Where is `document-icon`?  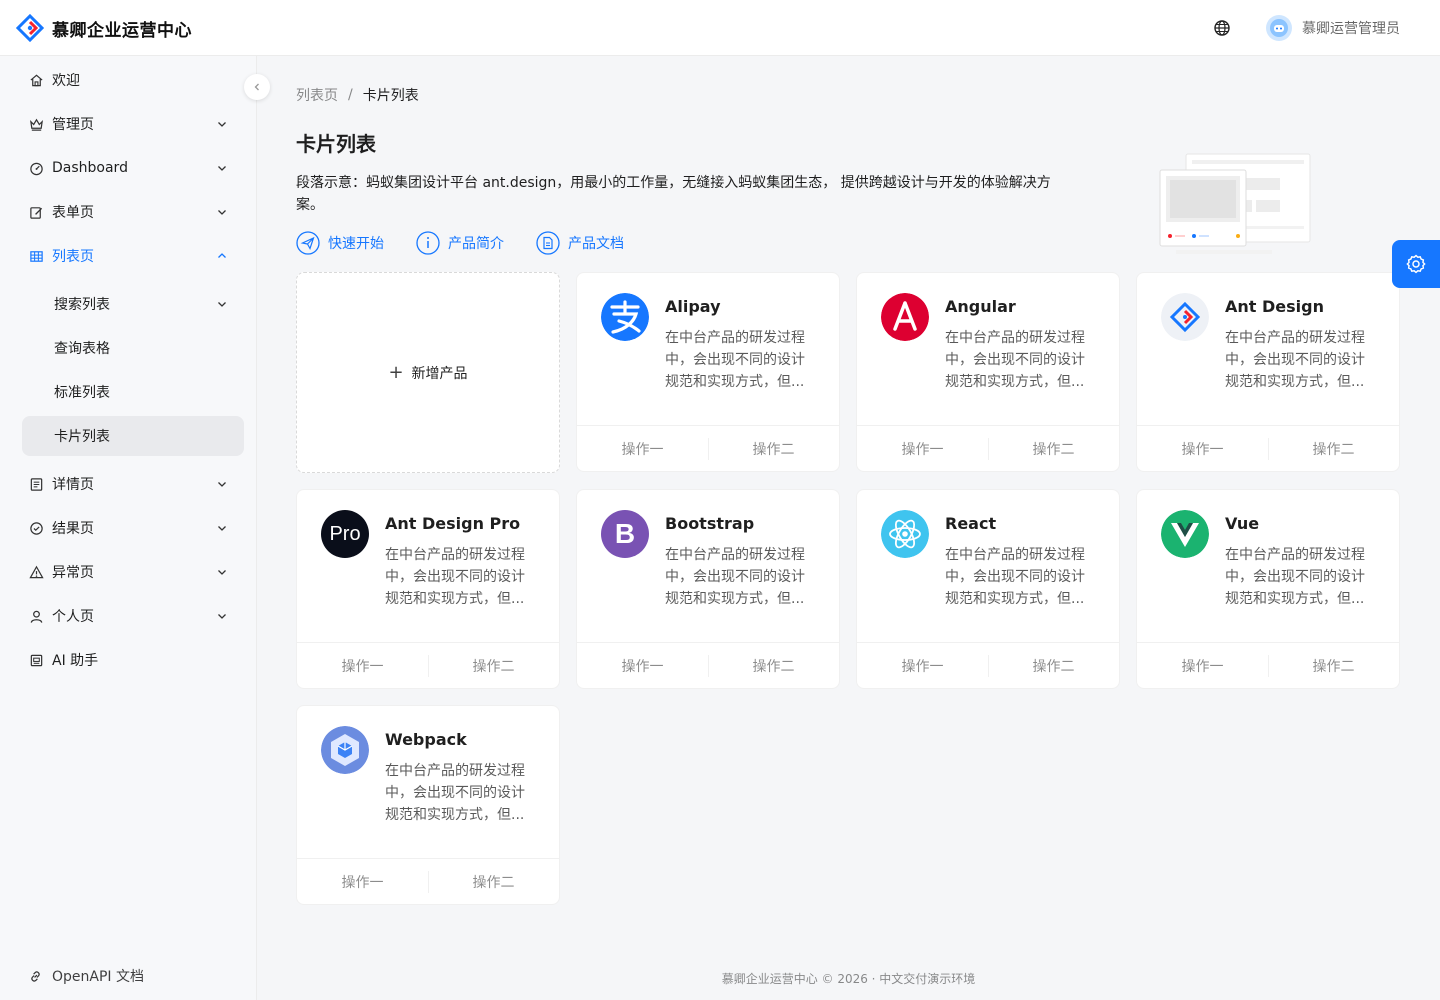
document-icon is located at coordinates (548, 243).